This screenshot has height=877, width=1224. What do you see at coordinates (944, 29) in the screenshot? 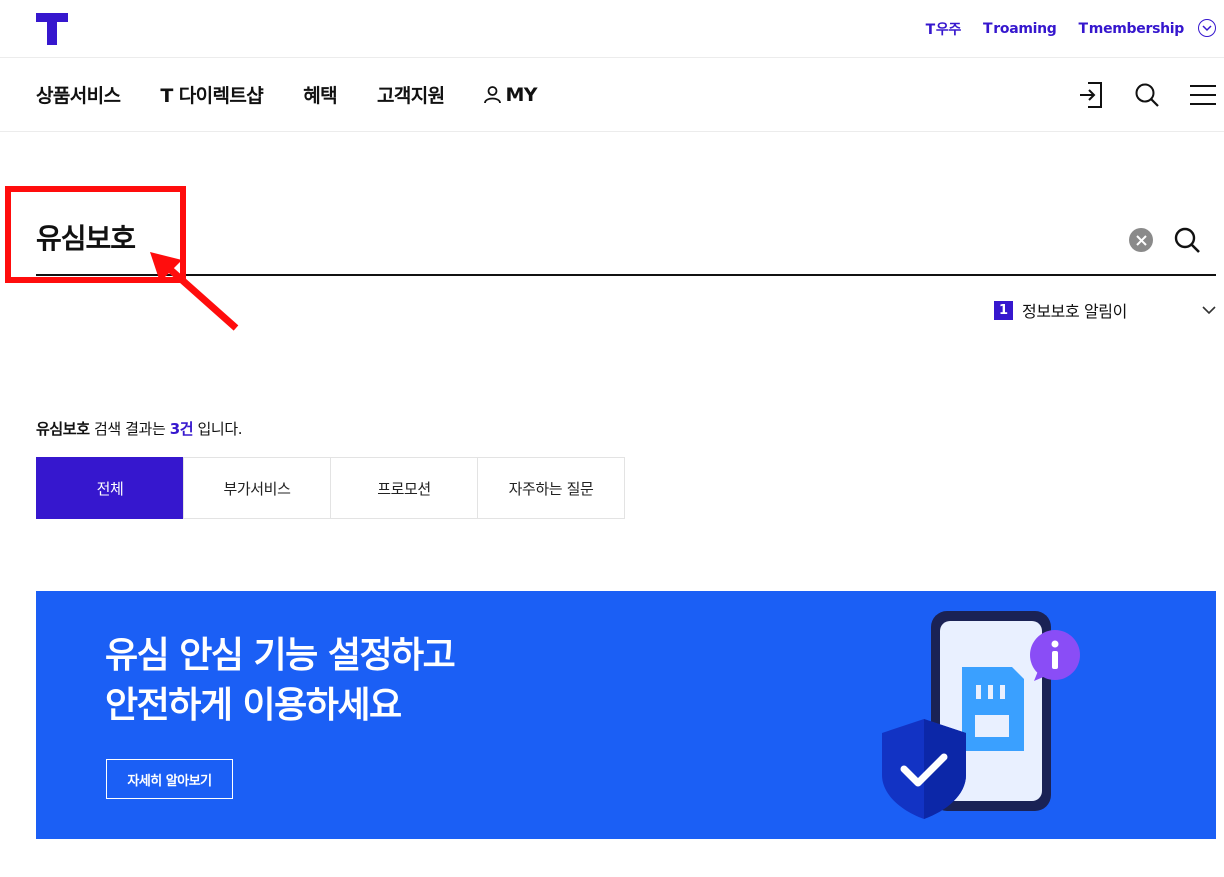
I see `util-link-ujoo: T우주` at bounding box center [944, 29].